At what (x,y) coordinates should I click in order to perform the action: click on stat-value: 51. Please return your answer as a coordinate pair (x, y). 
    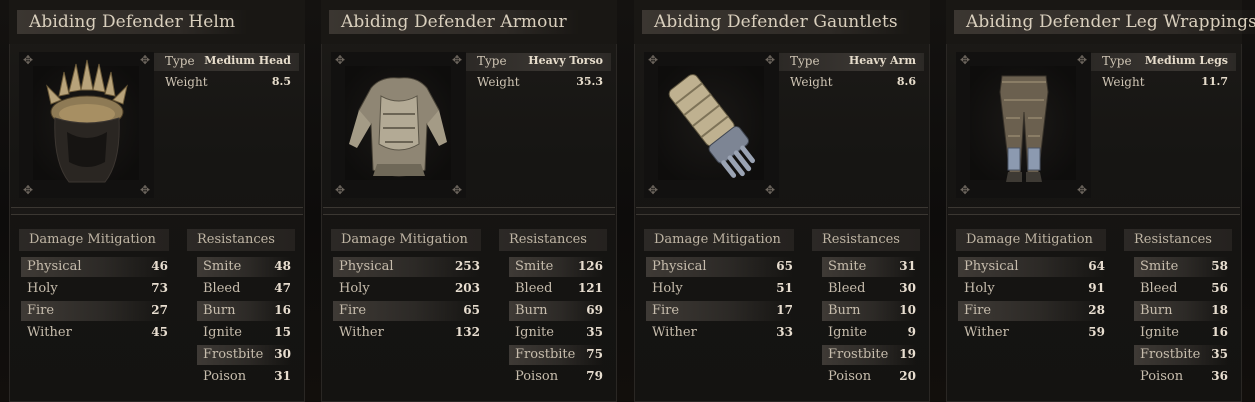
    Looking at the image, I should click on (784, 288).